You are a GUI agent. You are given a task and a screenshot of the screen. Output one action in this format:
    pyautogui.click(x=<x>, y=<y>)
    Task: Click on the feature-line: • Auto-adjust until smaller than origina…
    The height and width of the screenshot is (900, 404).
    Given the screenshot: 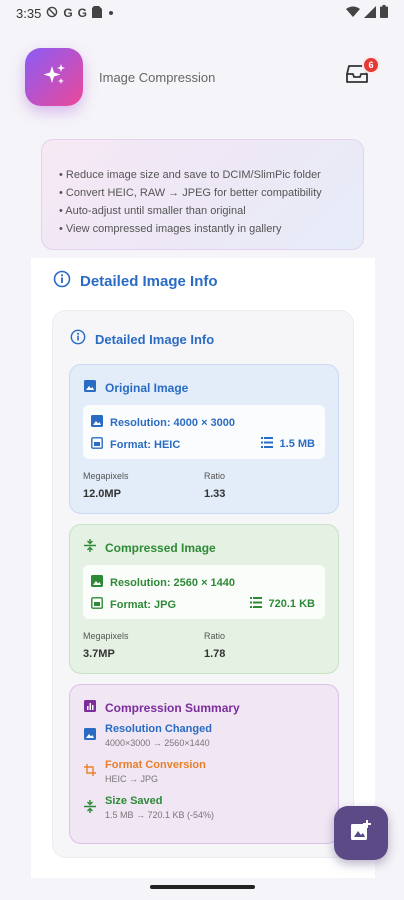 What is the action you would take?
    pyautogui.click(x=152, y=211)
    